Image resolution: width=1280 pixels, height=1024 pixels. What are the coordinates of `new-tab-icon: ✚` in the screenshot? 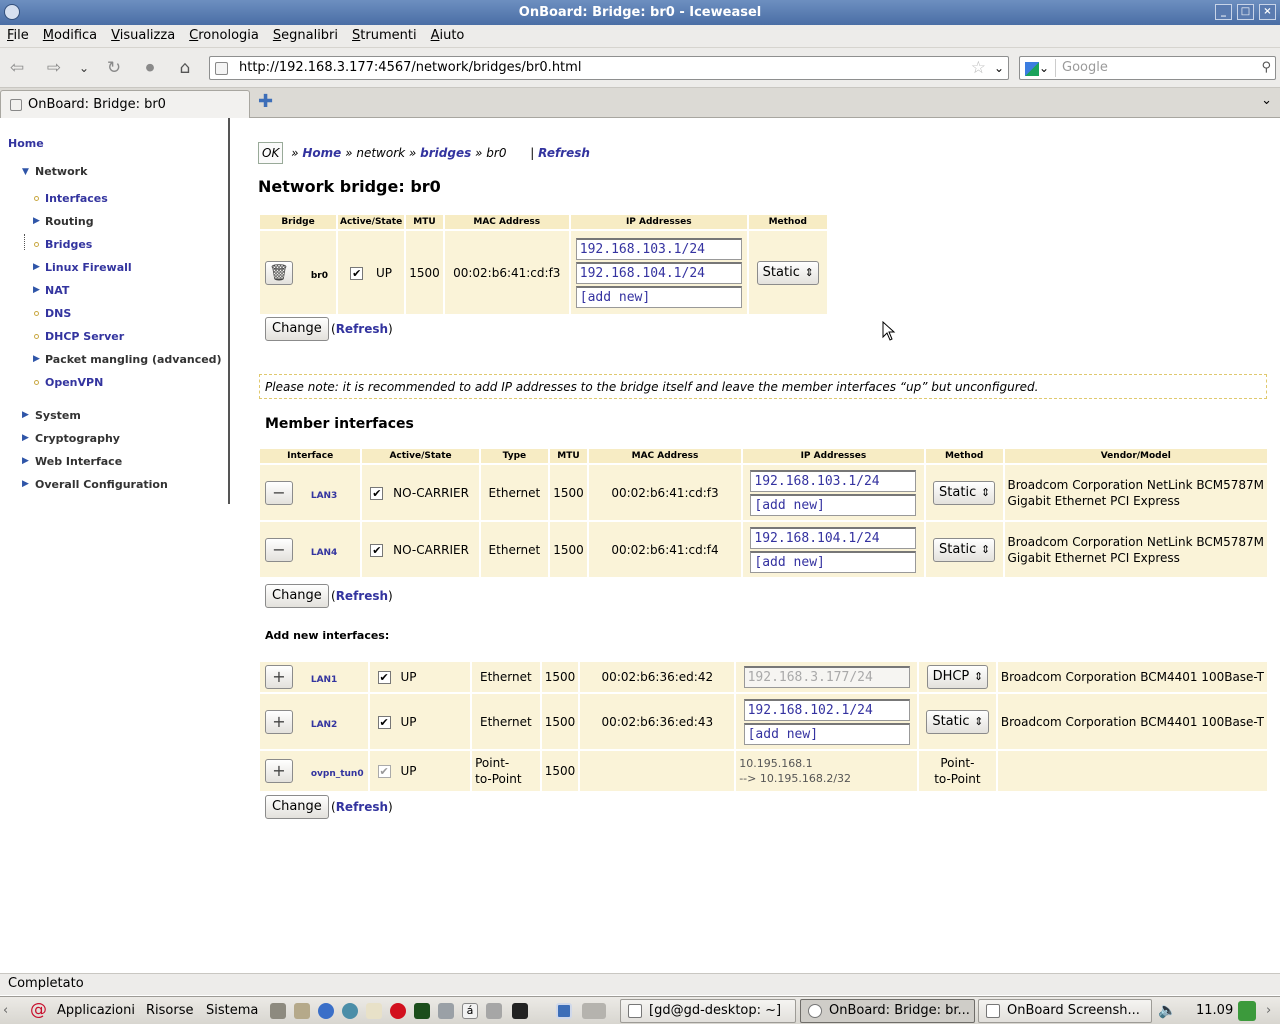 It's located at (265, 101).